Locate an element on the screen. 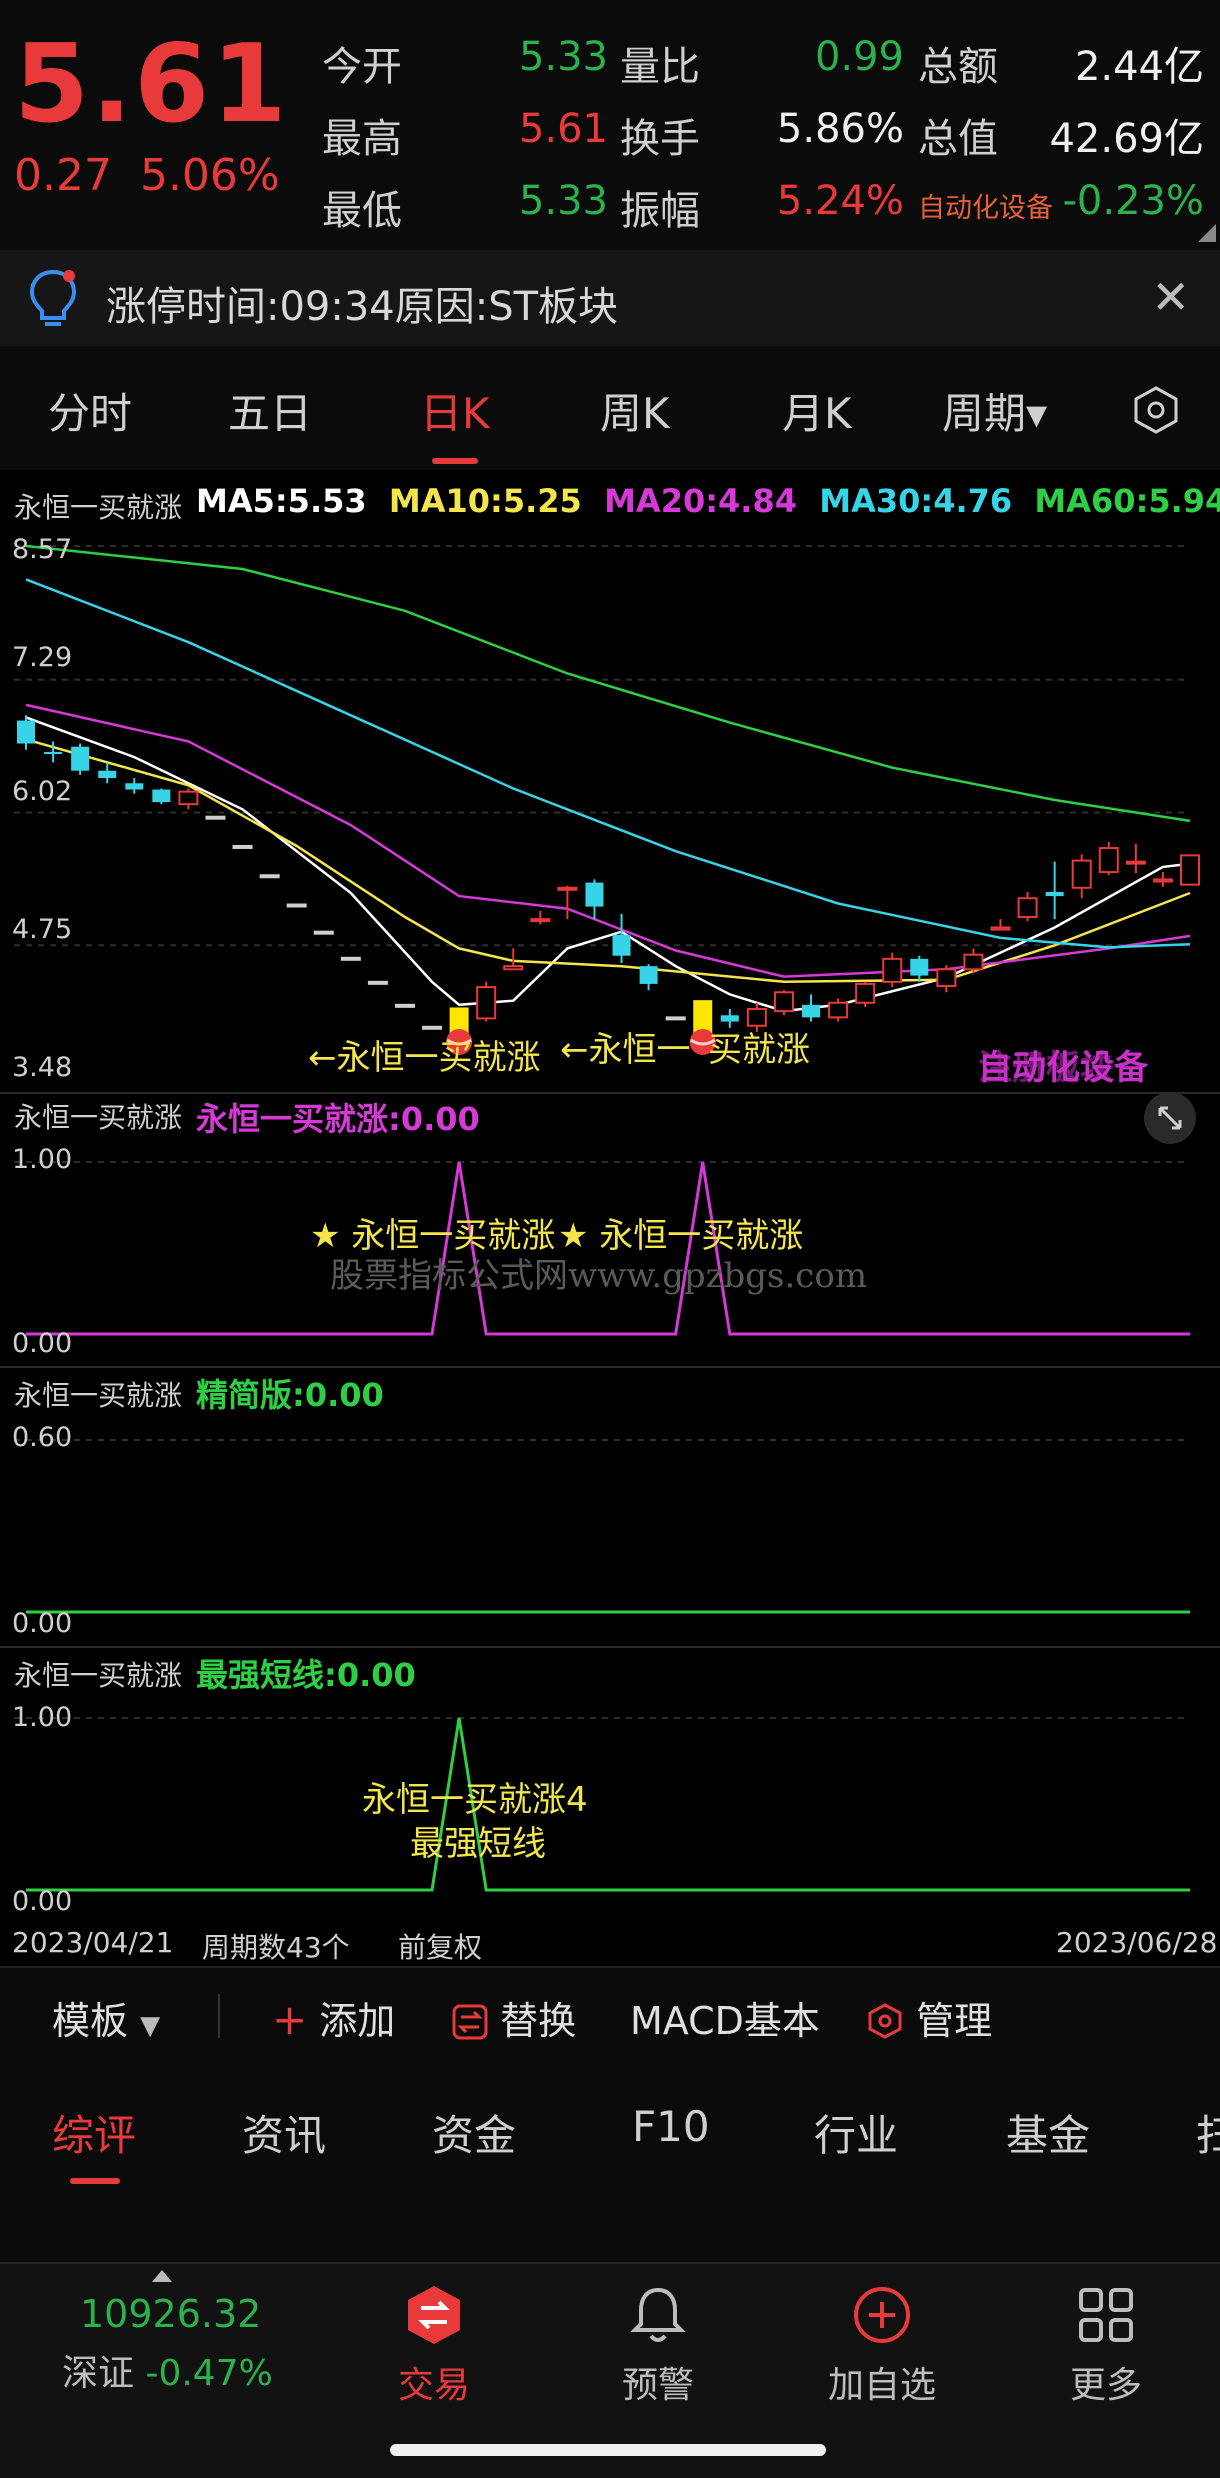 This screenshot has width=1220, height=2478. sector-change: -0.23% is located at coordinates (1133, 201).